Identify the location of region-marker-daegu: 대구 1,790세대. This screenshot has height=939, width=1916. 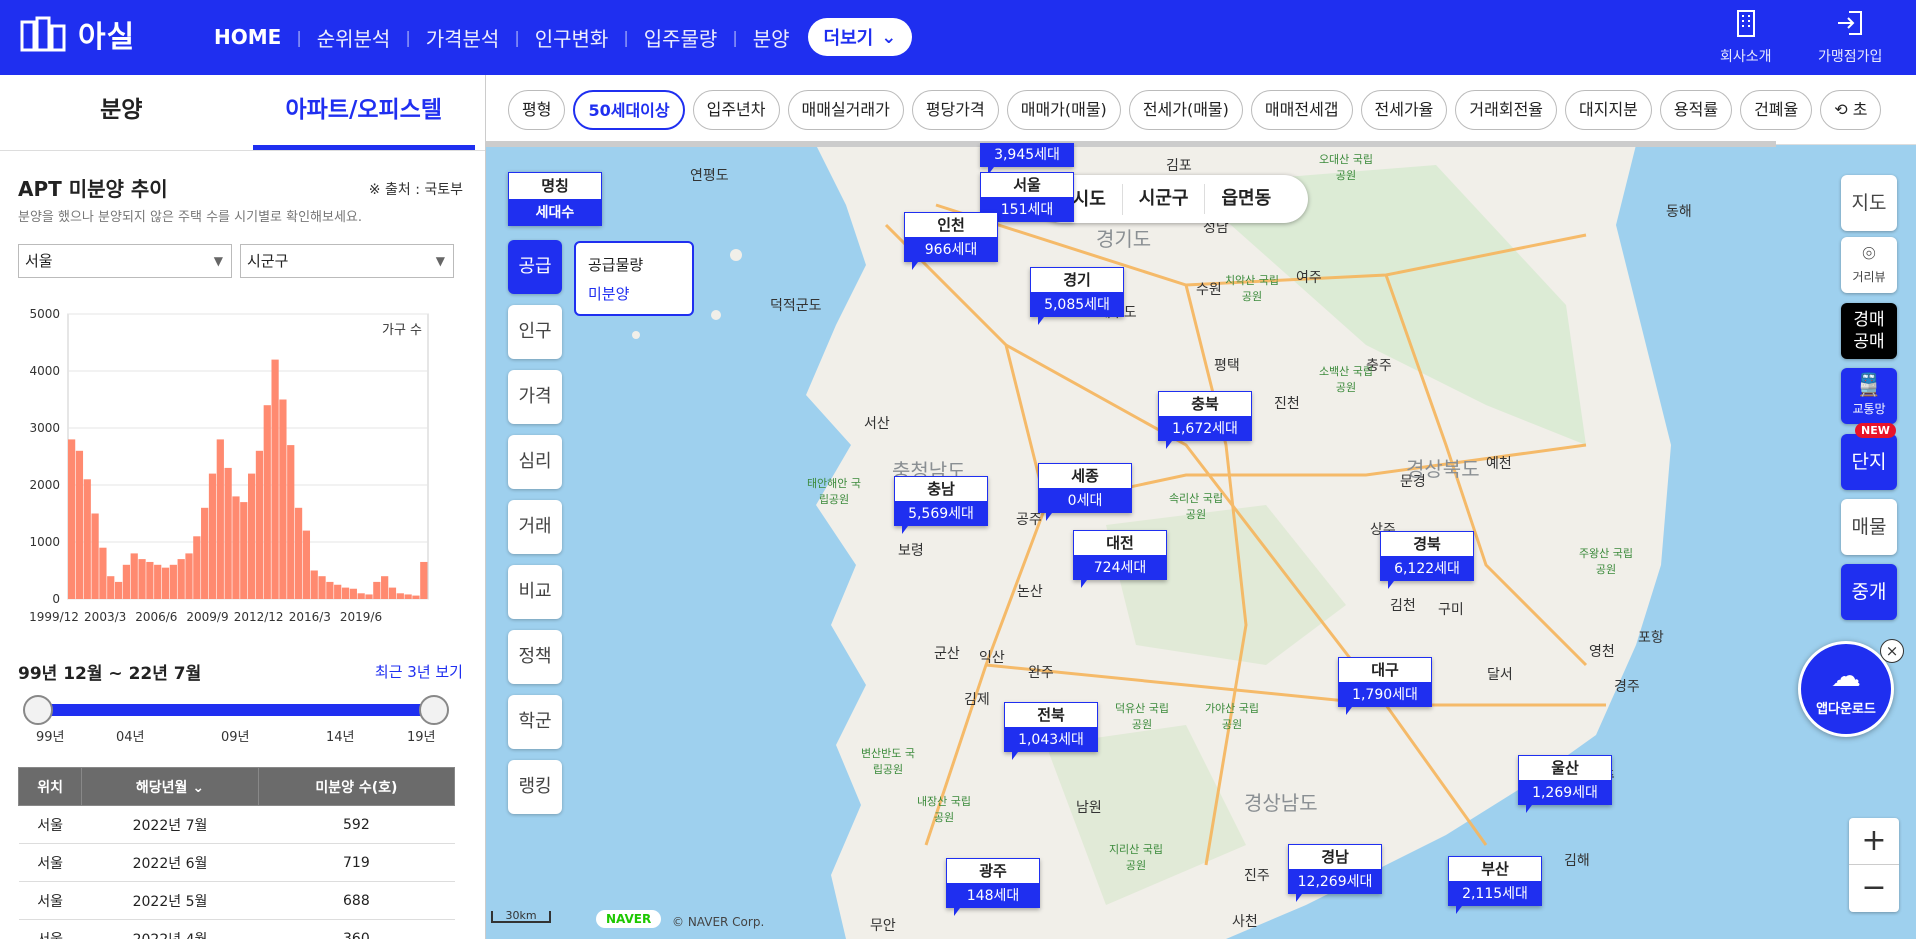
(1385, 686).